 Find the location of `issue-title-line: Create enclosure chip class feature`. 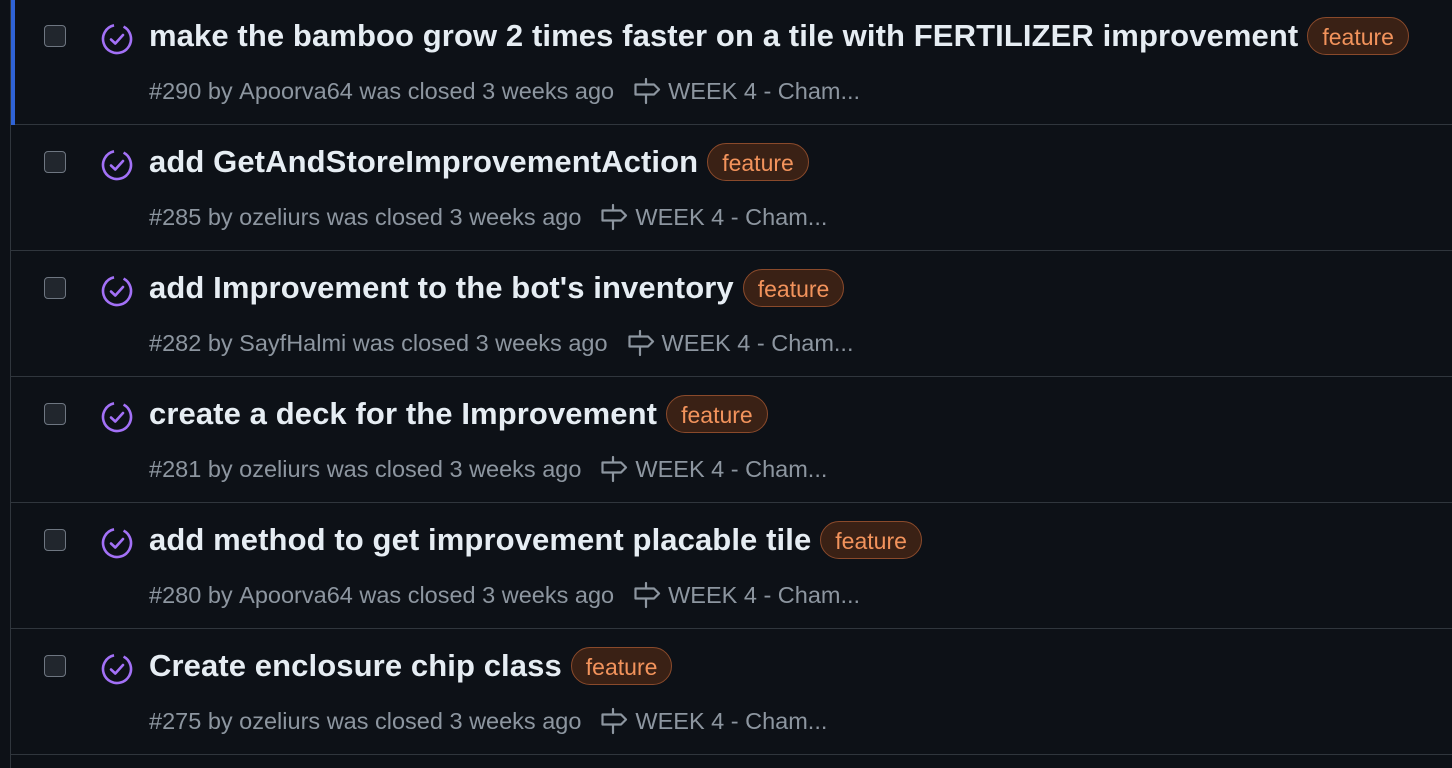

issue-title-line: Create enclosure chip class feature is located at coordinates (411, 666).